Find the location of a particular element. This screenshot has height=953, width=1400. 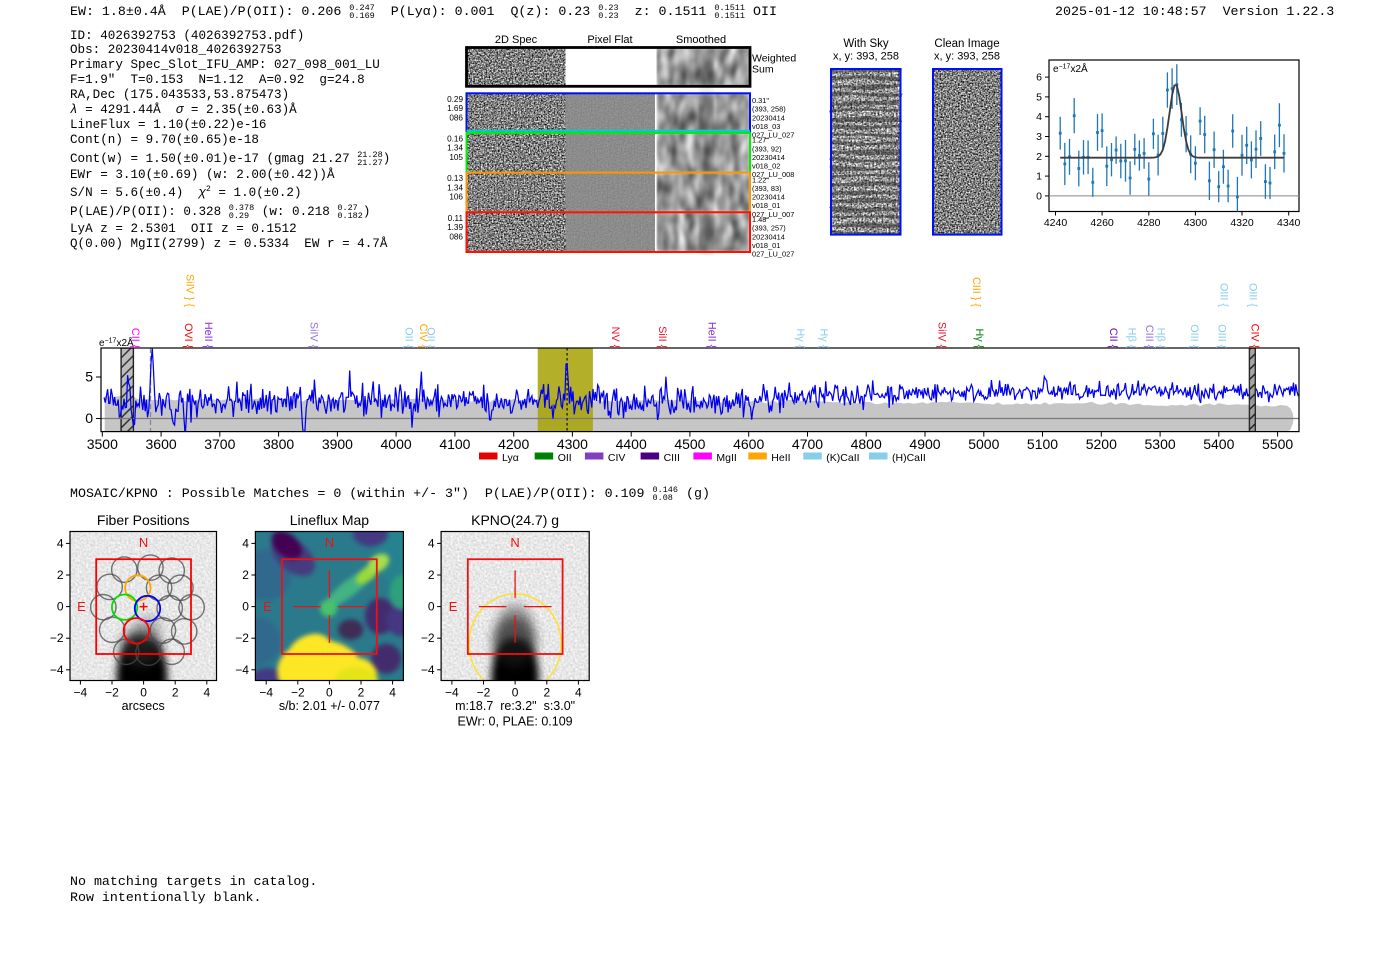

svg-text: KPNO(24.7) g is located at coordinates (515, 520).